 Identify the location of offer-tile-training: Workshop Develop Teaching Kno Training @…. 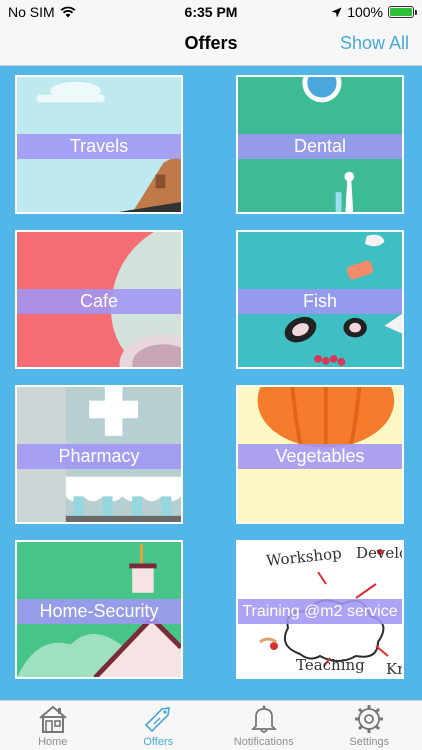
(320, 609).